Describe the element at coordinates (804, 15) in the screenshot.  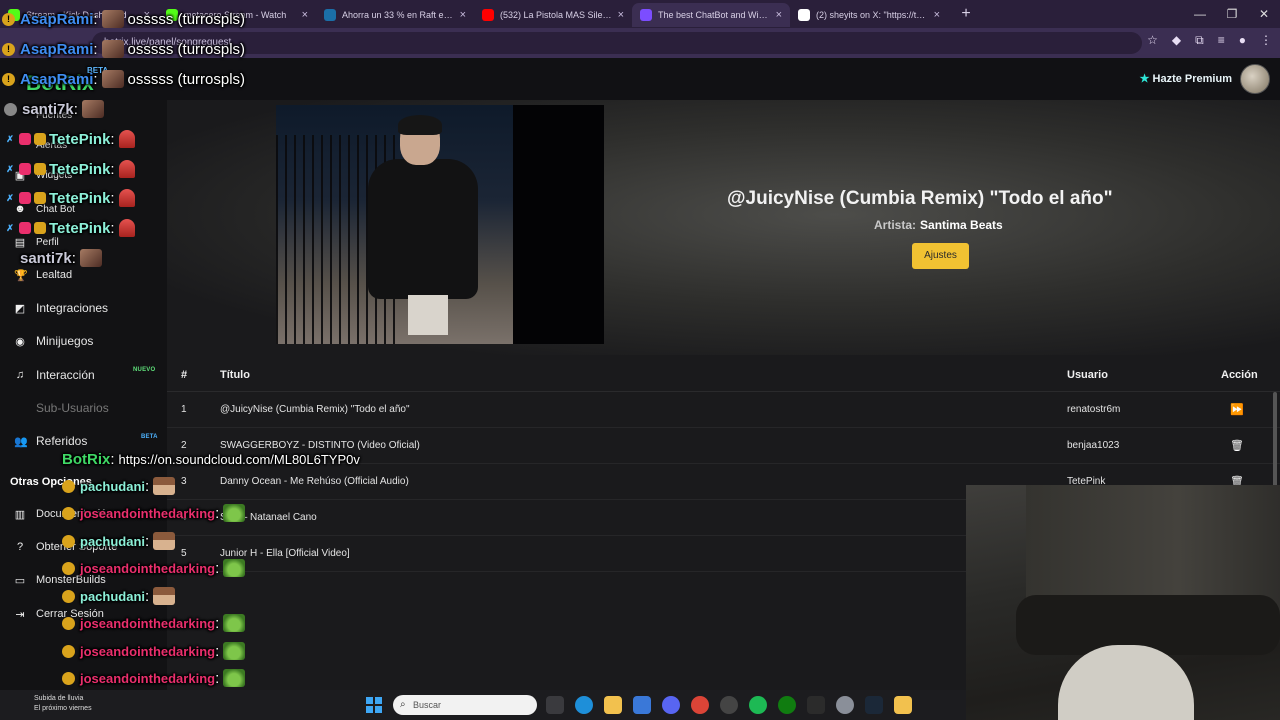
I see `x-icon` at that location.